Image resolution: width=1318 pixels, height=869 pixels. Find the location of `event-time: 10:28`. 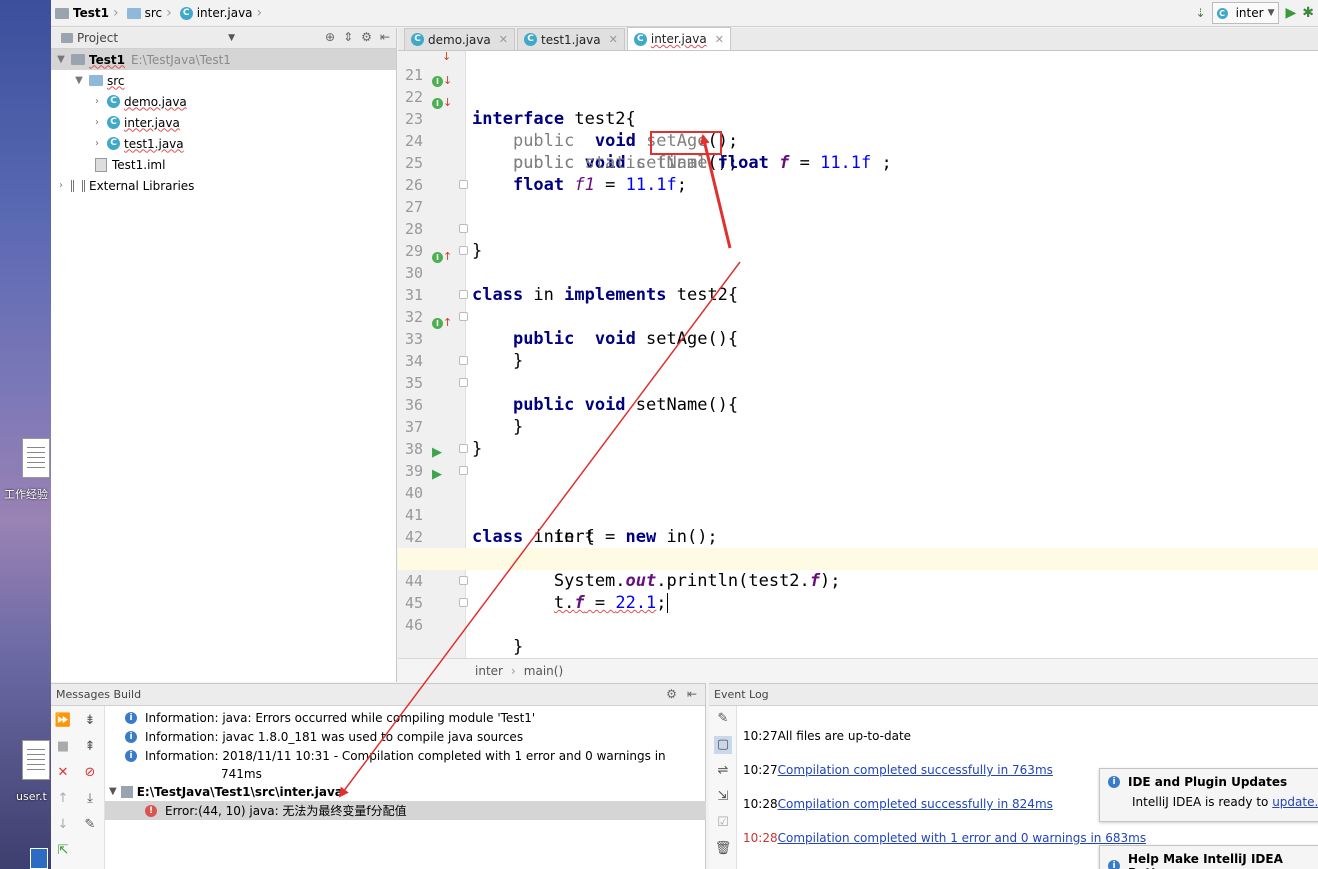

event-time: 10:28 is located at coordinates (760, 804).